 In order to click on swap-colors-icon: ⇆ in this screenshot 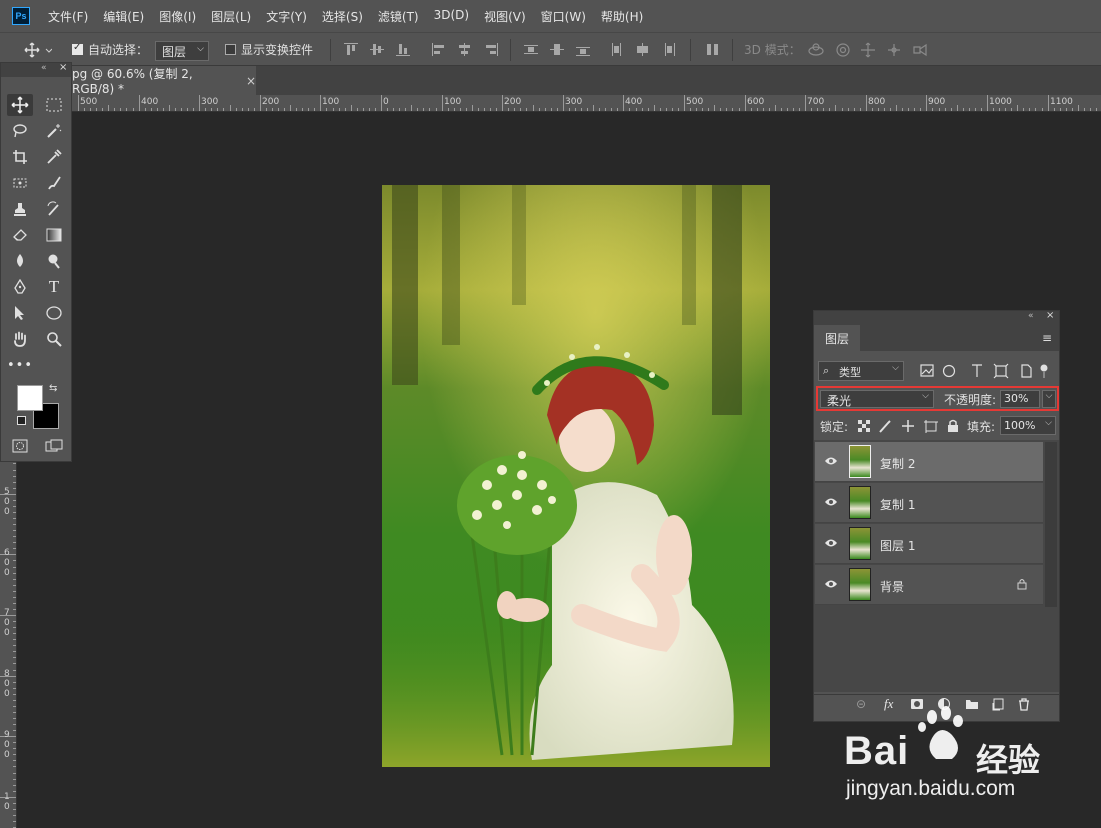, I will do `click(53, 388)`.